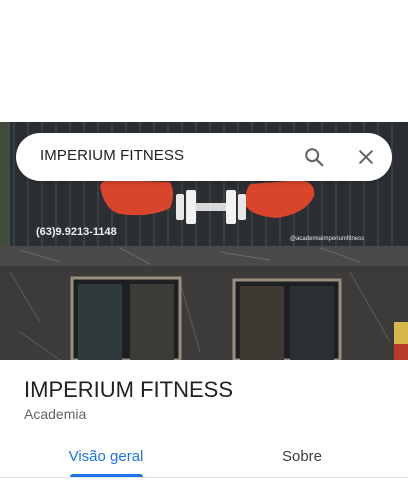  What do you see at coordinates (204, 157) in the screenshot?
I see `search-box: IMPERIUM FITNESS` at bounding box center [204, 157].